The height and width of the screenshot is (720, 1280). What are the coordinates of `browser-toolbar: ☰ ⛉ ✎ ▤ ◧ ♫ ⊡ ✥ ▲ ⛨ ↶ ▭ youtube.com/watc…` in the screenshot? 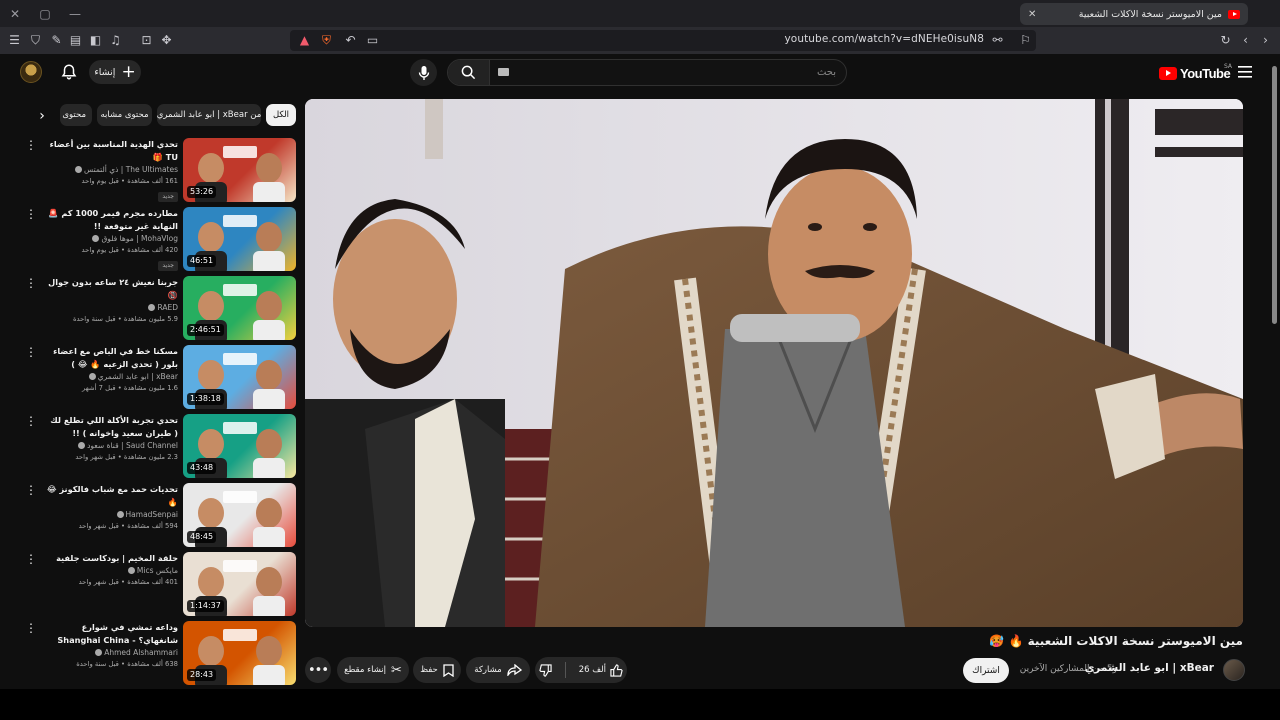 It's located at (640, 40).